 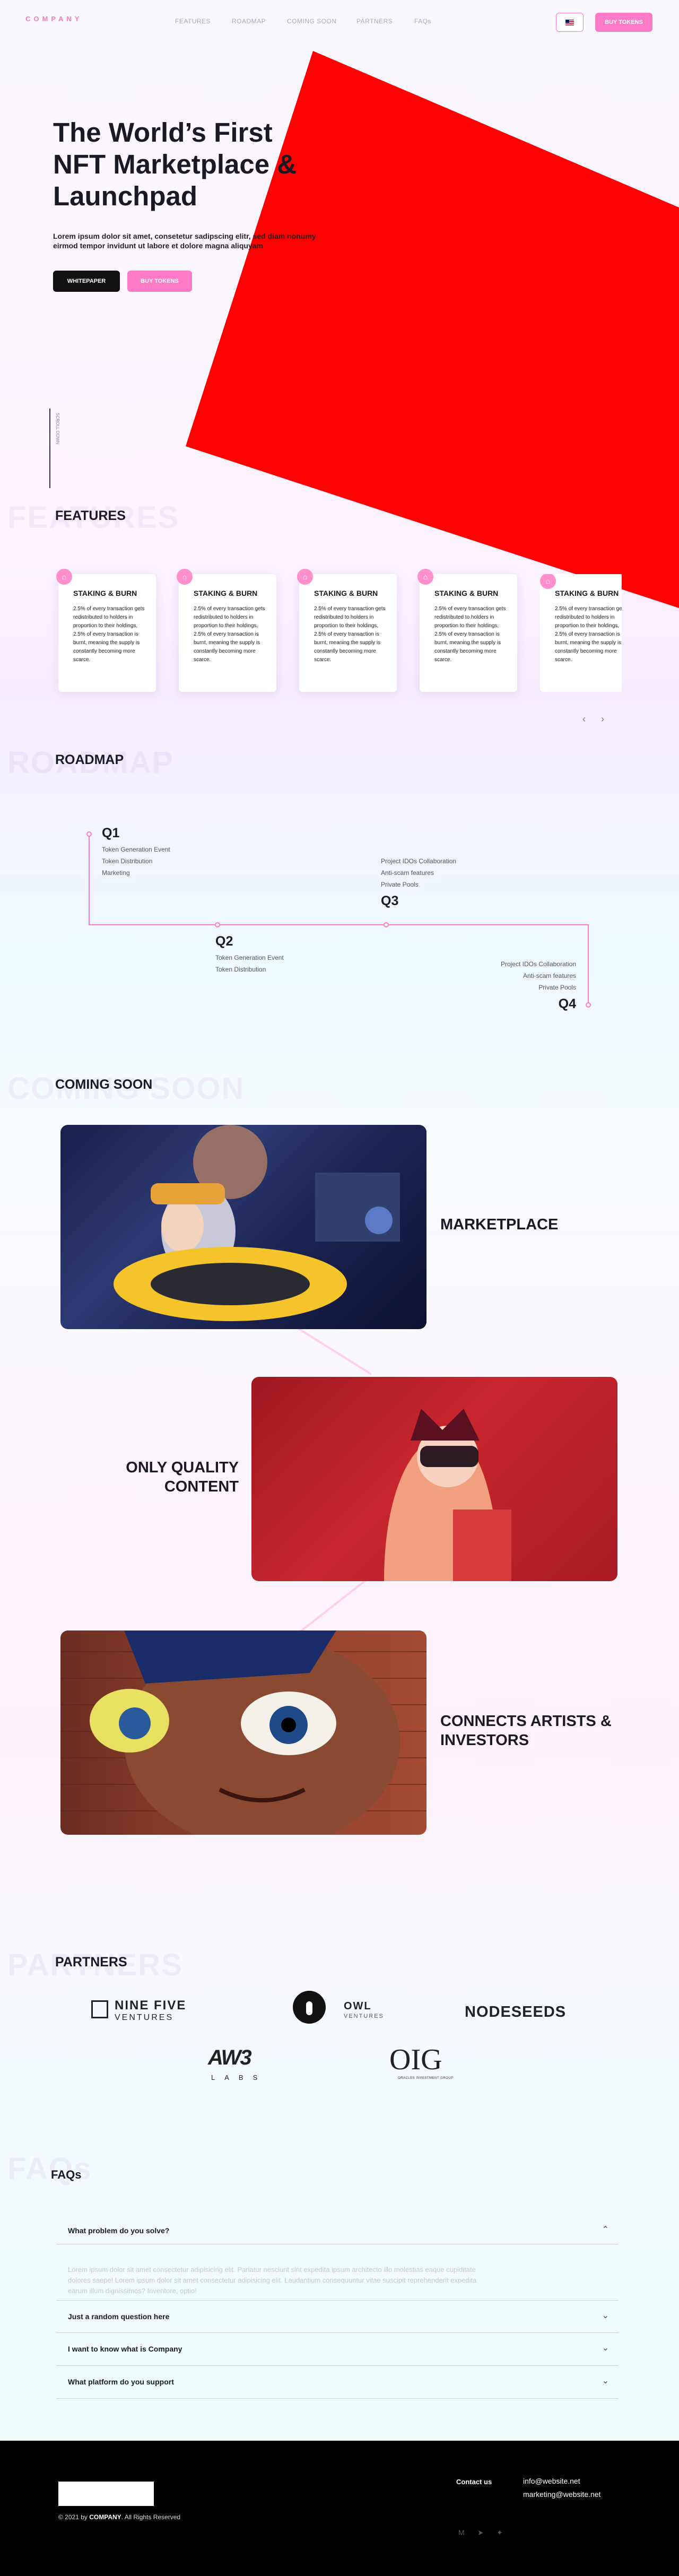 What do you see at coordinates (175, 164) in the screenshot?
I see `hero-title-line-2: NFT Marketplace &` at bounding box center [175, 164].